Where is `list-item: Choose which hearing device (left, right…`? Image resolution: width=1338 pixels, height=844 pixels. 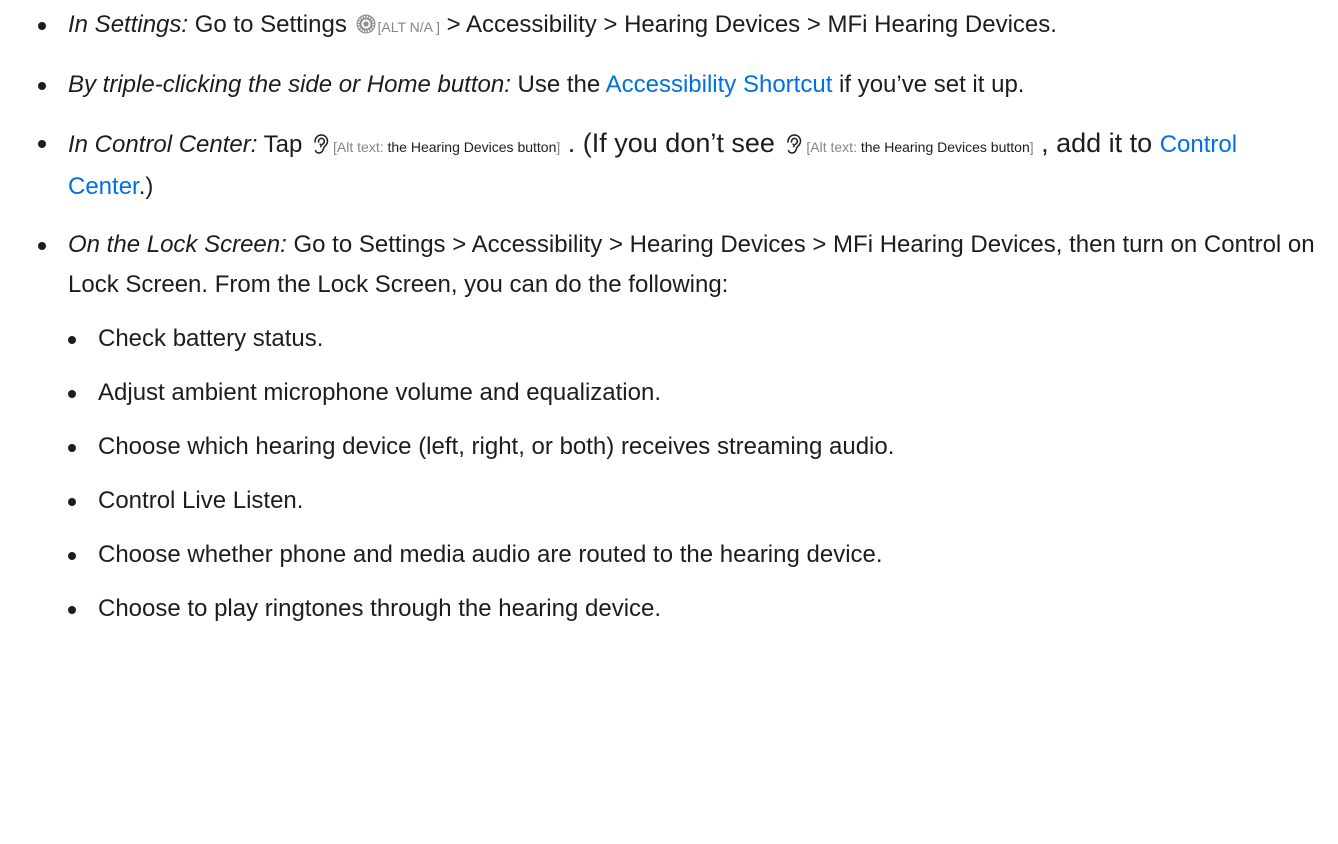 list-item: Choose which hearing device (left, right… is located at coordinates (698, 447).